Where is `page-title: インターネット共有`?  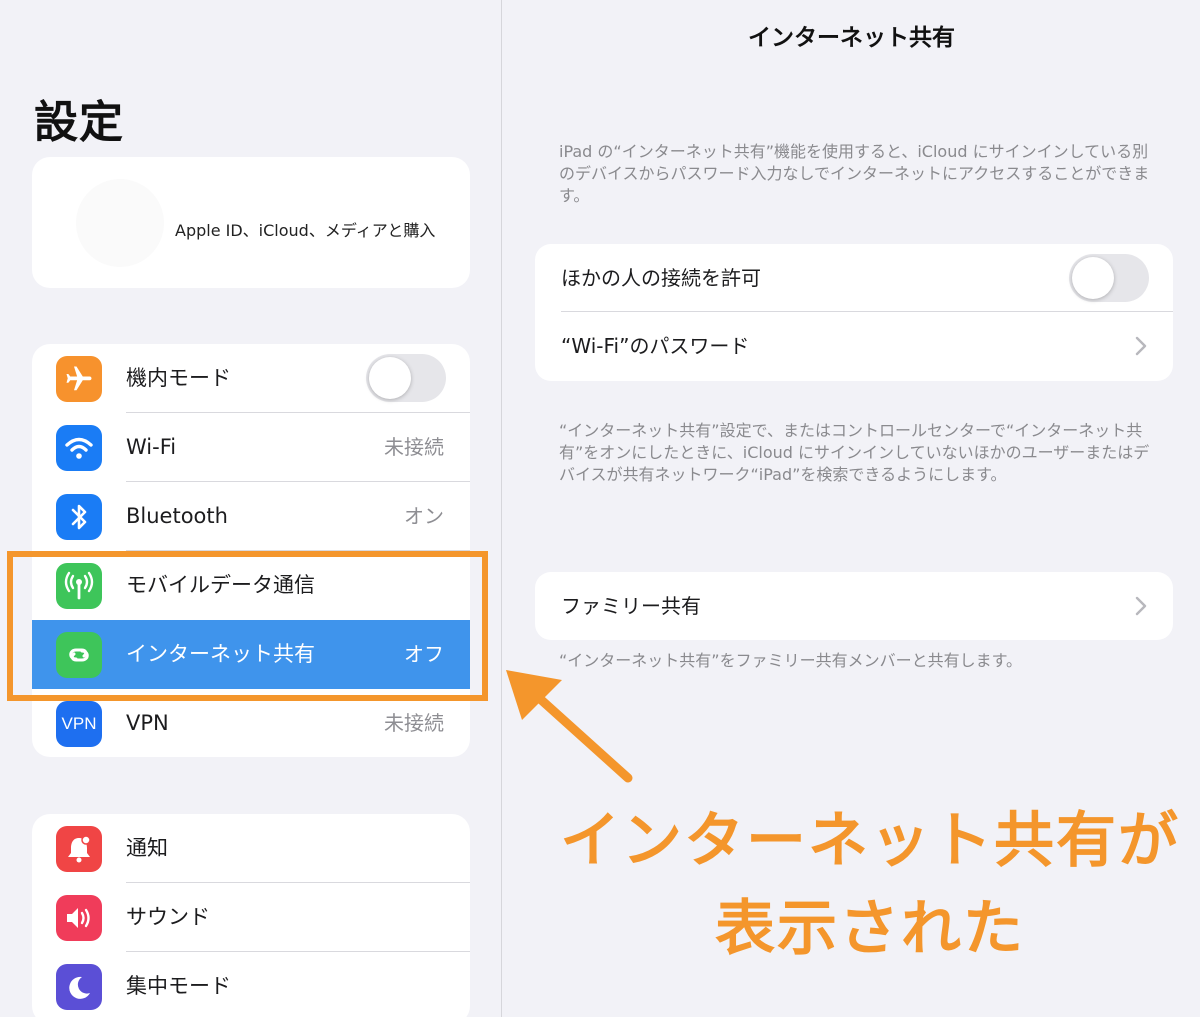
page-title: インターネット共有 is located at coordinates (851, 38).